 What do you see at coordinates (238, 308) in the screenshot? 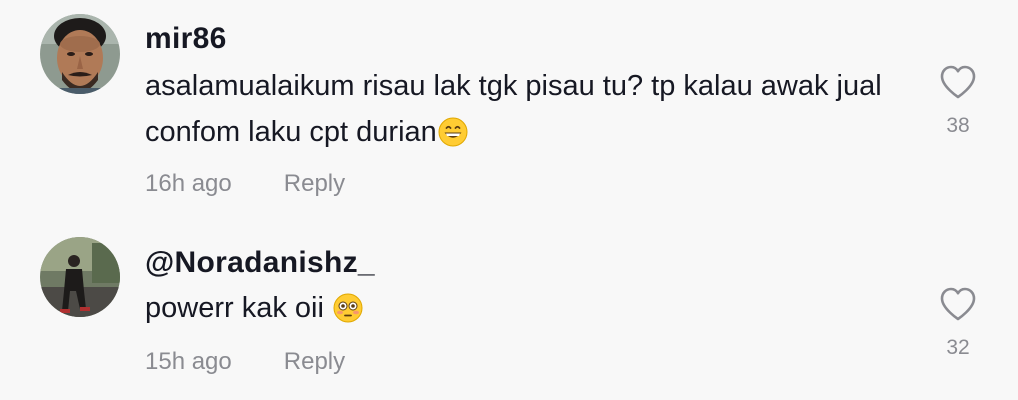
I see `comment-text-content: powerr kak oii` at bounding box center [238, 308].